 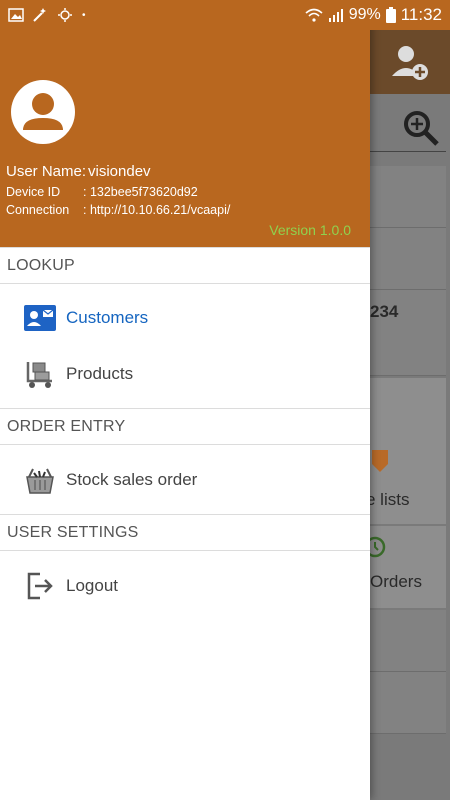 I want to click on add-user-icon, so click(x=410, y=62).